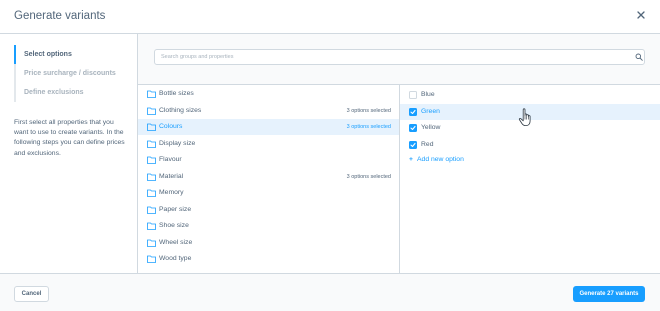 Image resolution: width=660 pixels, height=311 pixels. What do you see at coordinates (176, 242) in the screenshot?
I see `group-name: Wheel size` at bounding box center [176, 242].